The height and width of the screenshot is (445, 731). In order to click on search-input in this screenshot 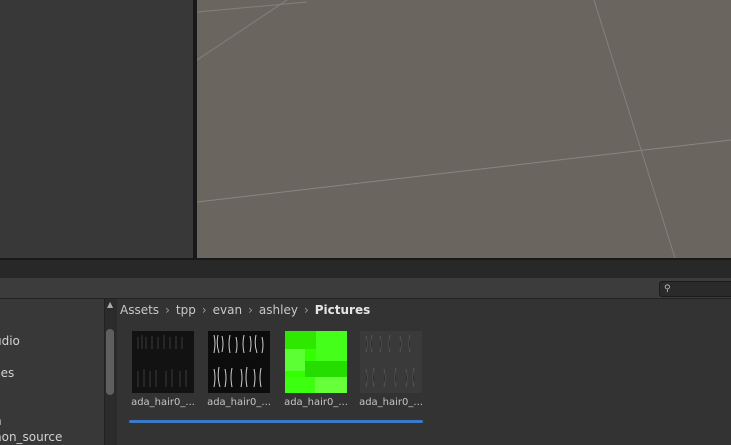, I will do `click(702, 289)`.